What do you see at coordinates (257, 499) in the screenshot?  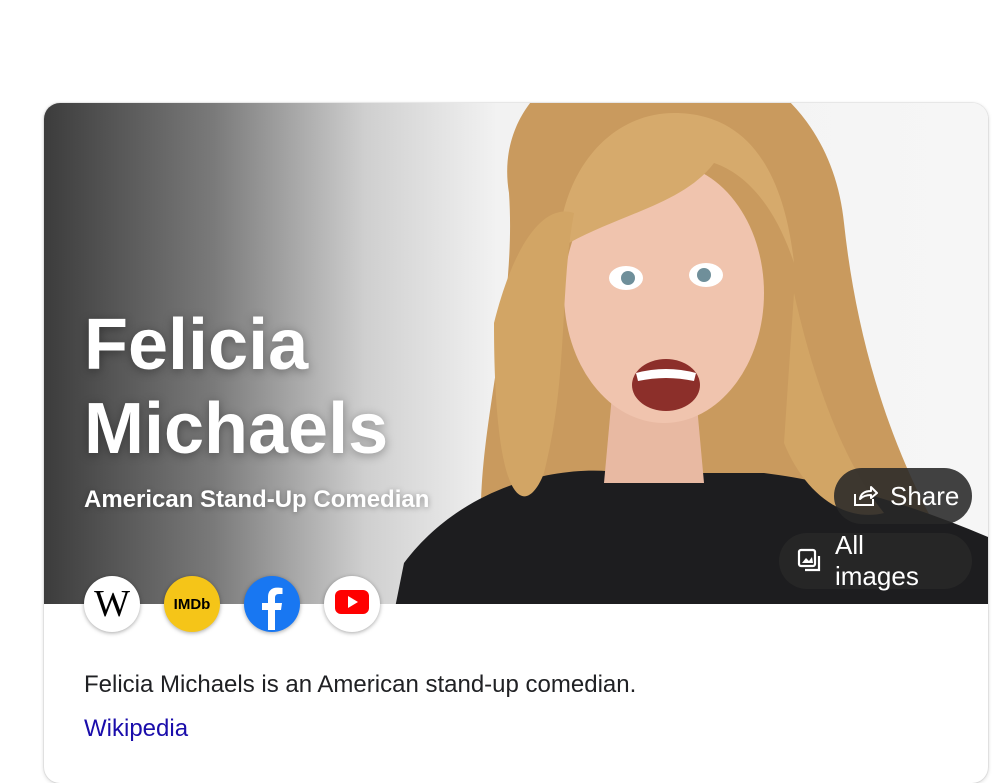 I see `entity-subtitle: American Stand-Up Comedian` at bounding box center [257, 499].